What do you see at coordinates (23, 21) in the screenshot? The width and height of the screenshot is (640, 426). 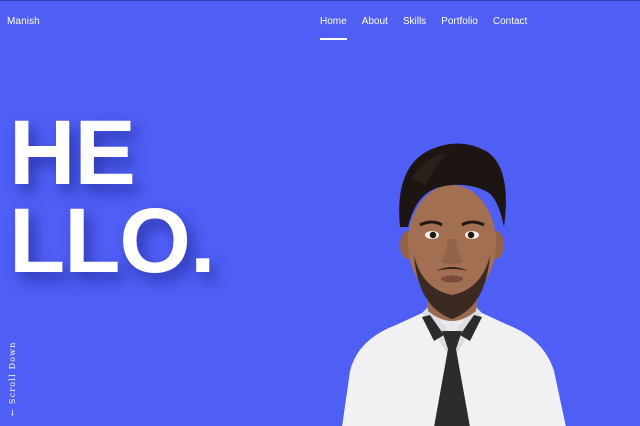 I see `brand-logo: Manish` at bounding box center [23, 21].